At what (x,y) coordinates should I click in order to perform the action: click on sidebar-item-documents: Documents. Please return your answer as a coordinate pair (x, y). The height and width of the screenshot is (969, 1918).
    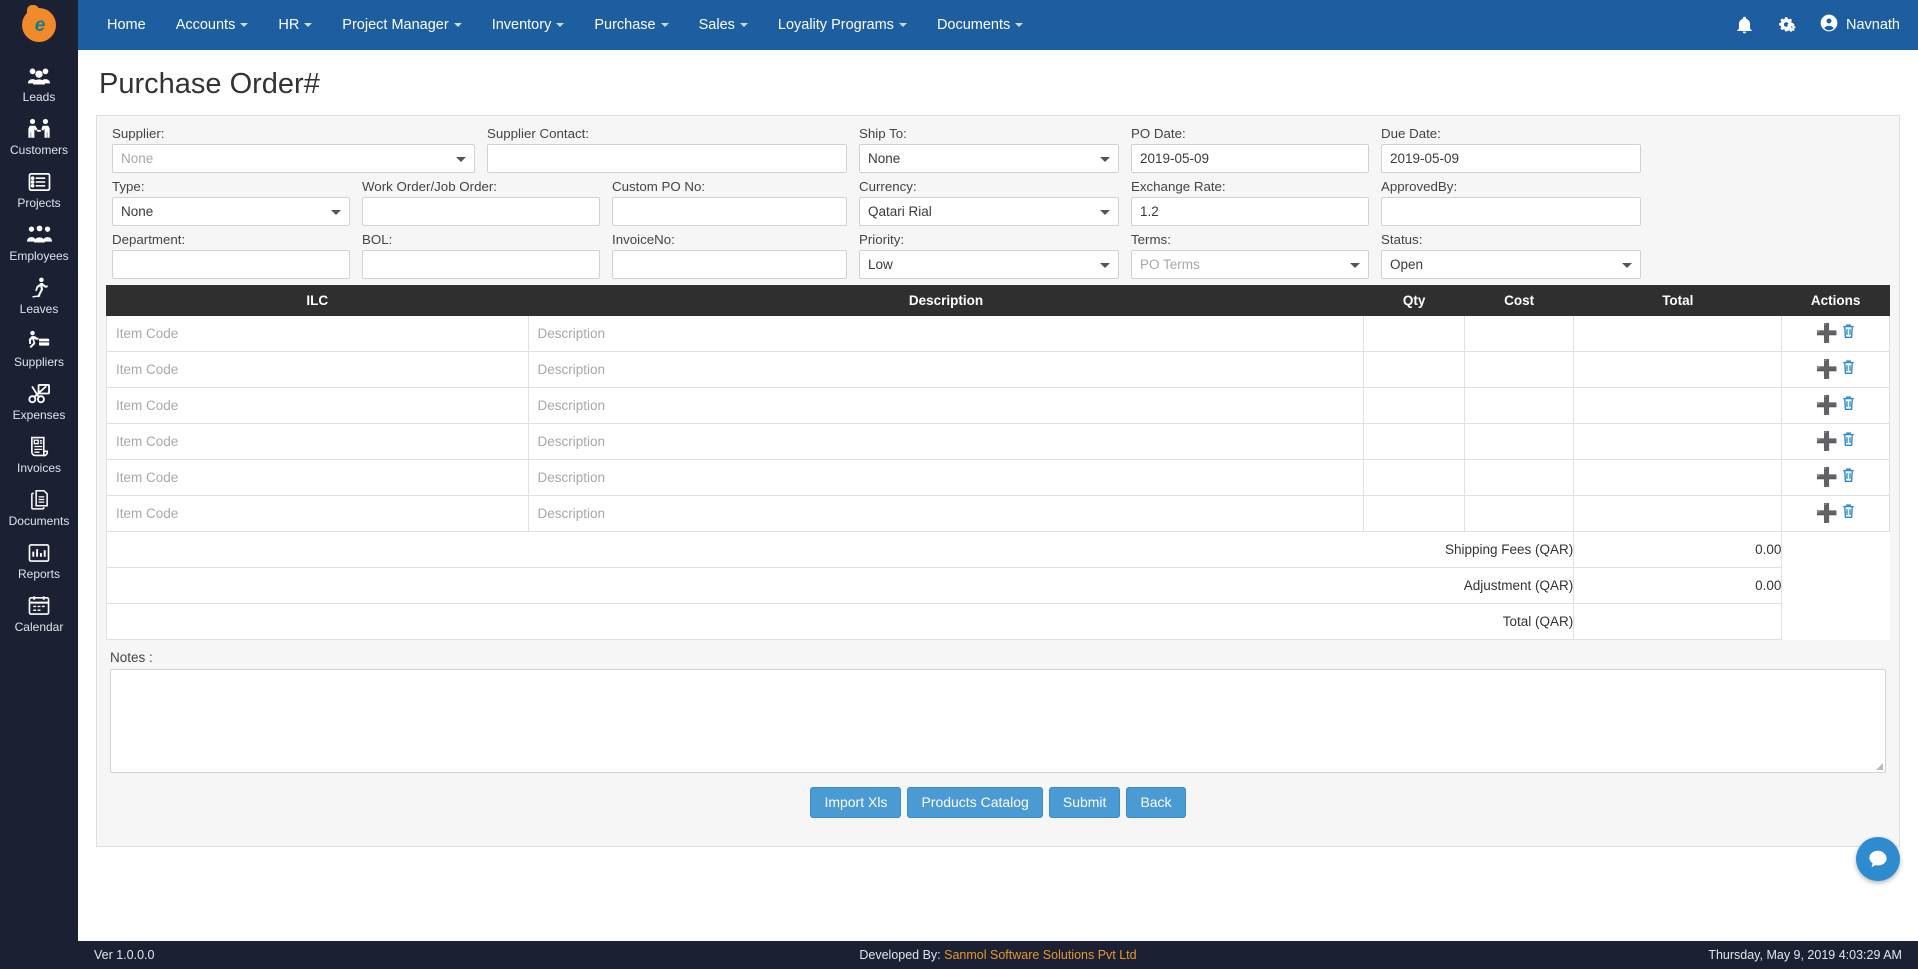
    Looking at the image, I should click on (39, 506).